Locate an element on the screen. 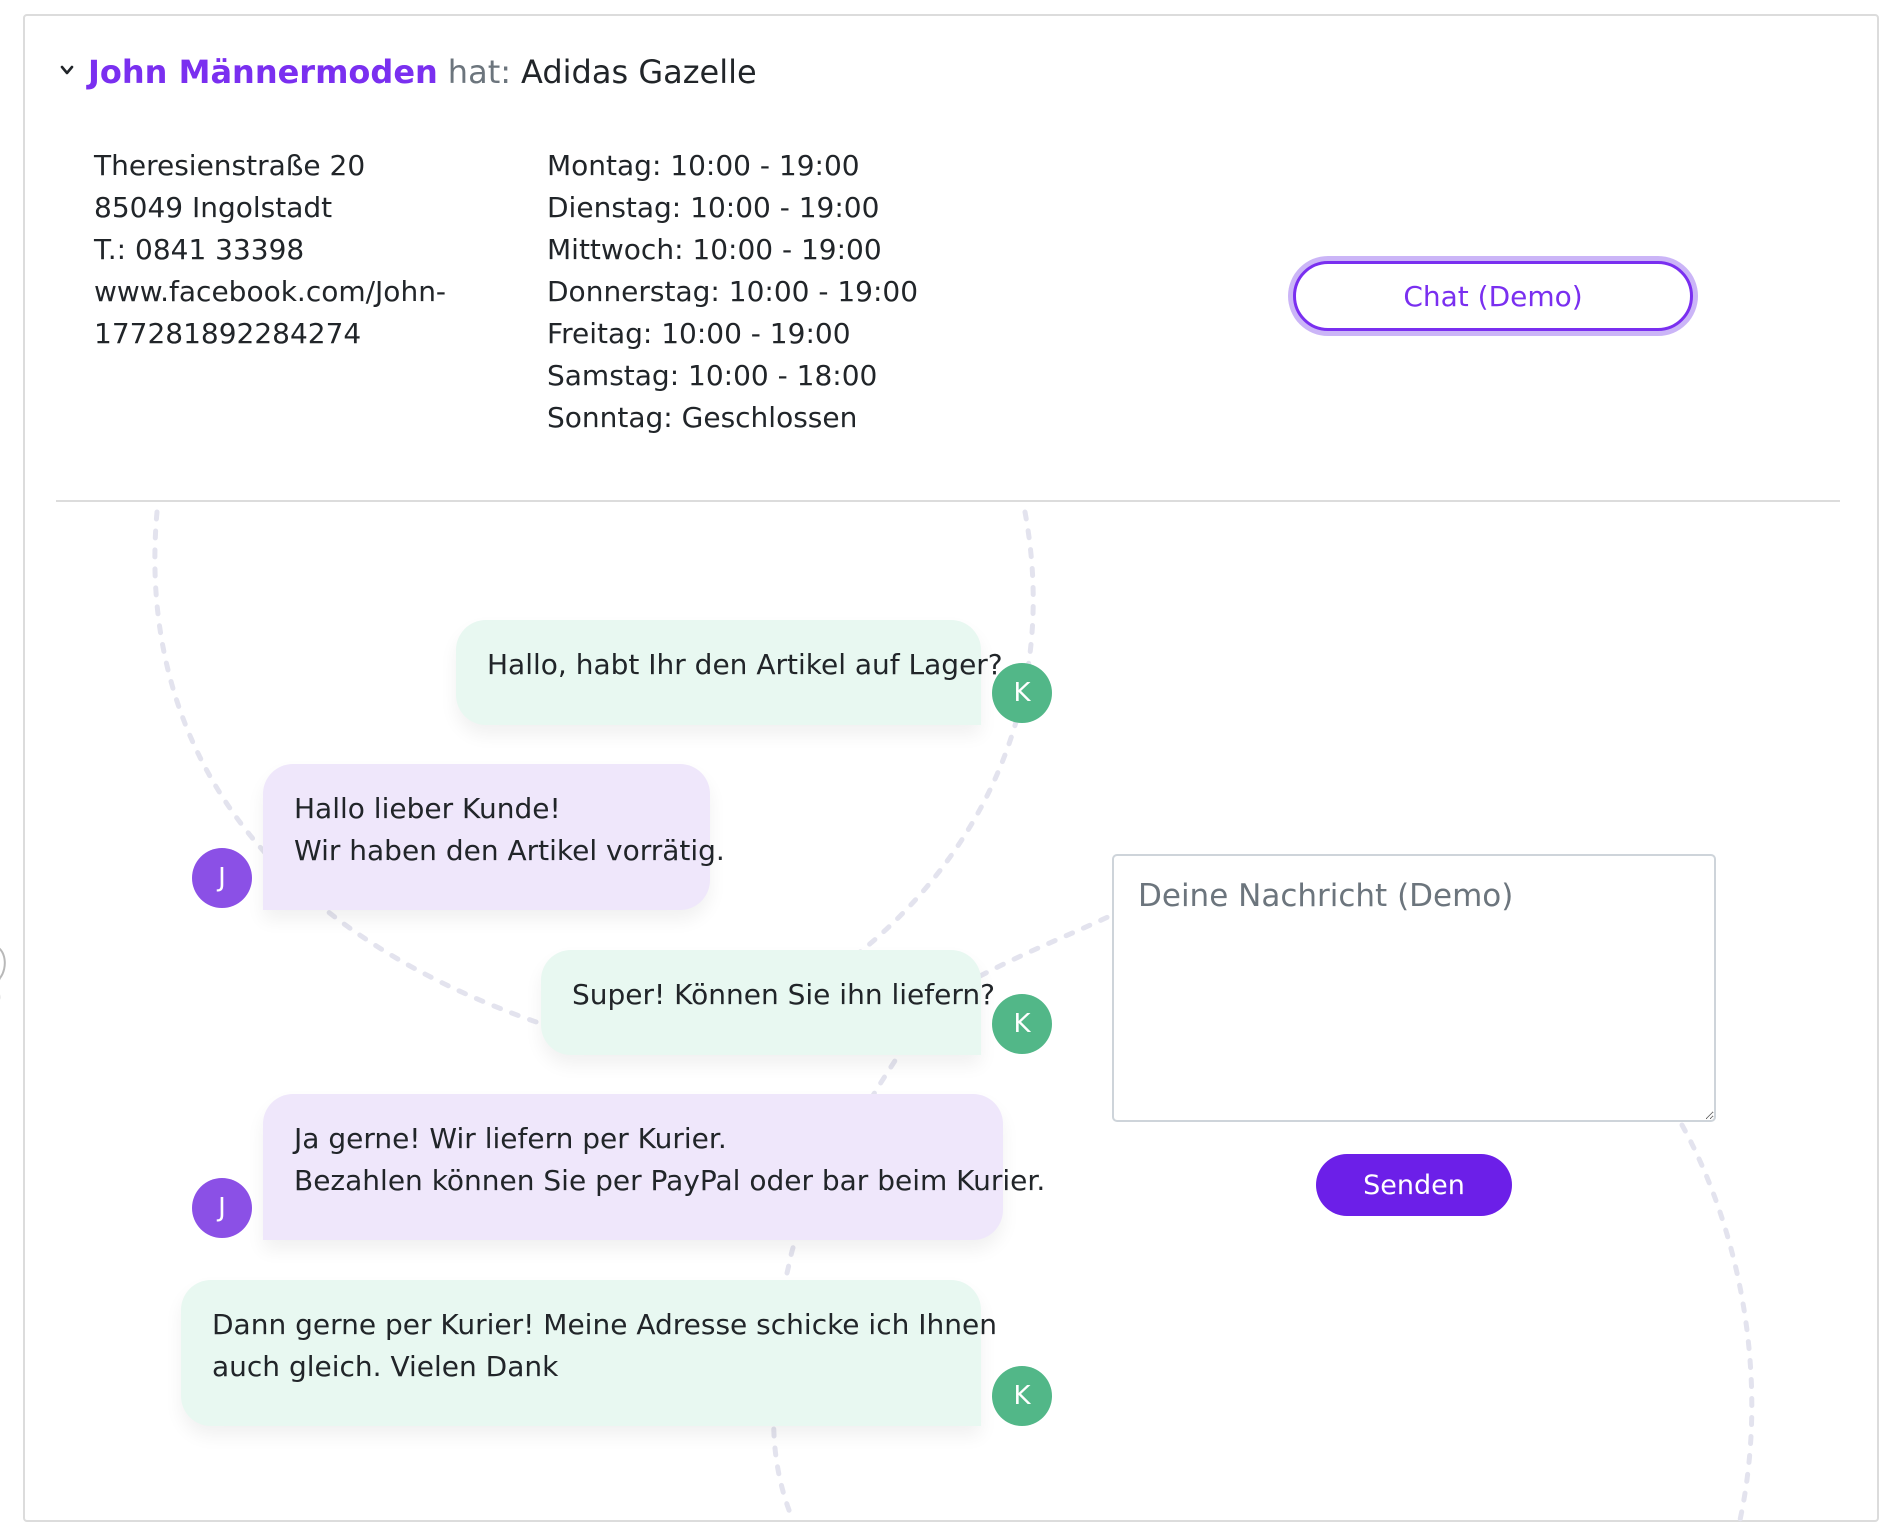 This screenshot has width=1896, height=1540. hours-monday: Montag: 10:00 - 19:00 is located at coordinates (703, 165).